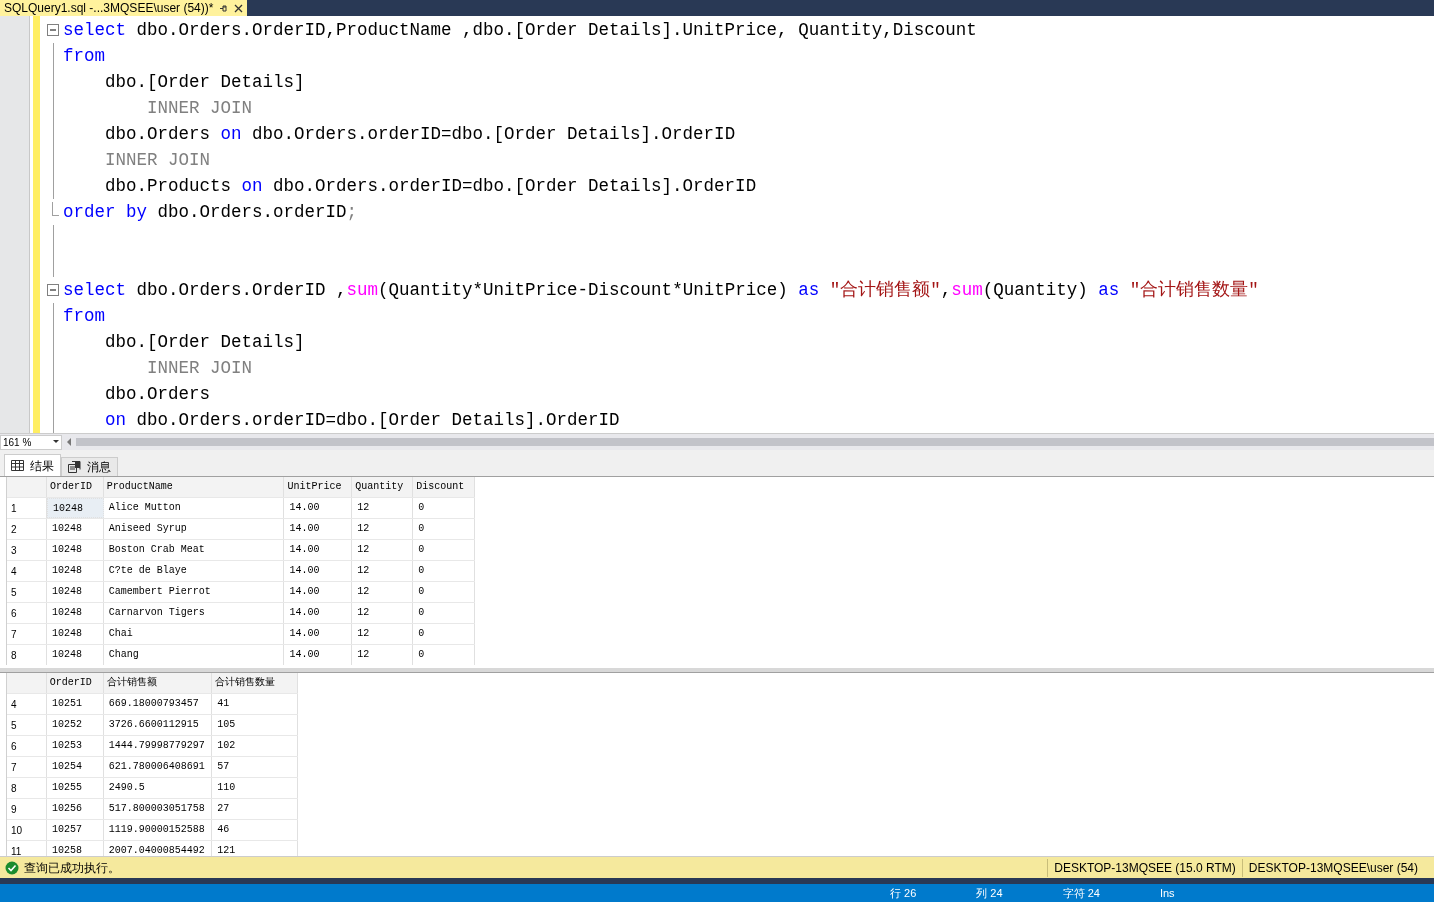 The width and height of the screenshot is (1434, 902). What do you see at coordinates (224, 8) in the screenshot?
I see `pin-icon` at bounding box center [224, 8].